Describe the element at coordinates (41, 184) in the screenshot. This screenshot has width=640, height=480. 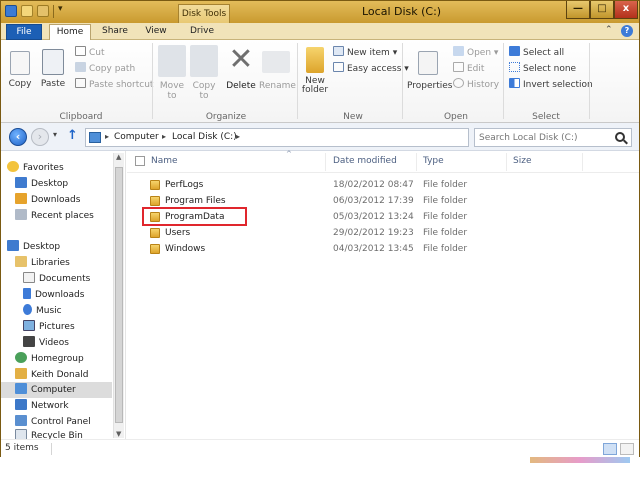
I see `nav-desktop: Desktop` at that location.